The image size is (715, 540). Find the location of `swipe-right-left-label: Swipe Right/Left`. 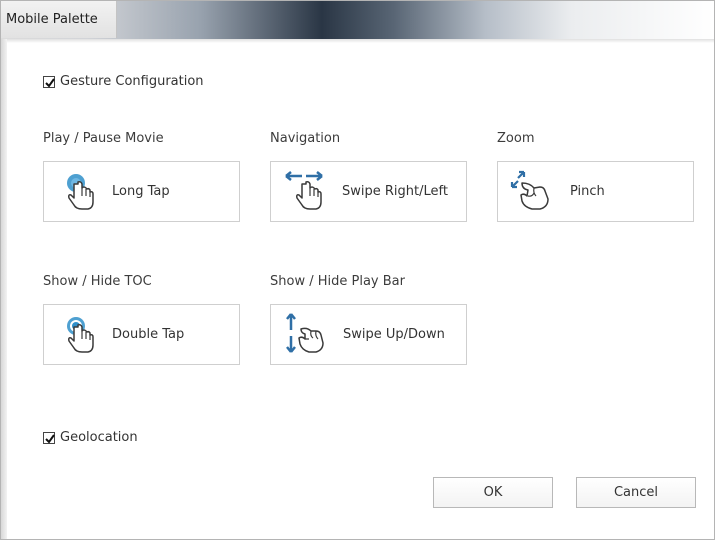

swipe-right-left-label: Swipe Right/Left is located at coordinates (395, 191).